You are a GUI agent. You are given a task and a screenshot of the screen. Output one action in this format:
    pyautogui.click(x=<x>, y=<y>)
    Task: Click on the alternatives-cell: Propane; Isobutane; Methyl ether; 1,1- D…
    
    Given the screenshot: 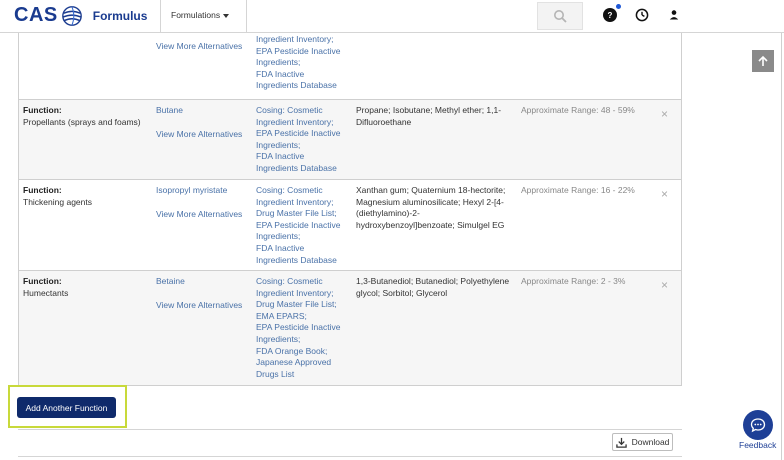 What is the action you would take?
    pyautogui.click(x=436, y=116)
    